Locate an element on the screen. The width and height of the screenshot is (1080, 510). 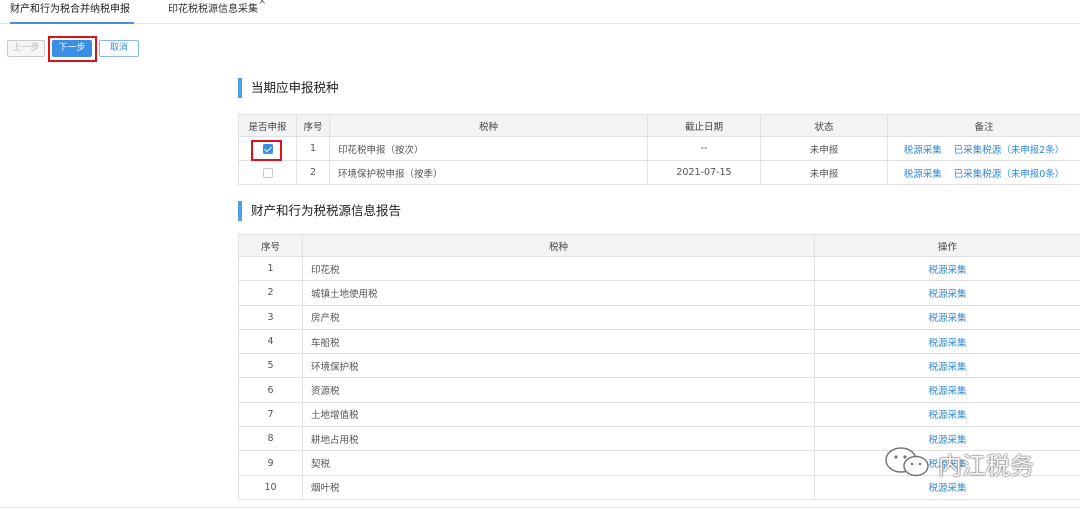
table-row: 1 印花税申报（按次） -- 未申报 税源采集 已采集税源（未申报2条） is located at coordinates (659, 148).